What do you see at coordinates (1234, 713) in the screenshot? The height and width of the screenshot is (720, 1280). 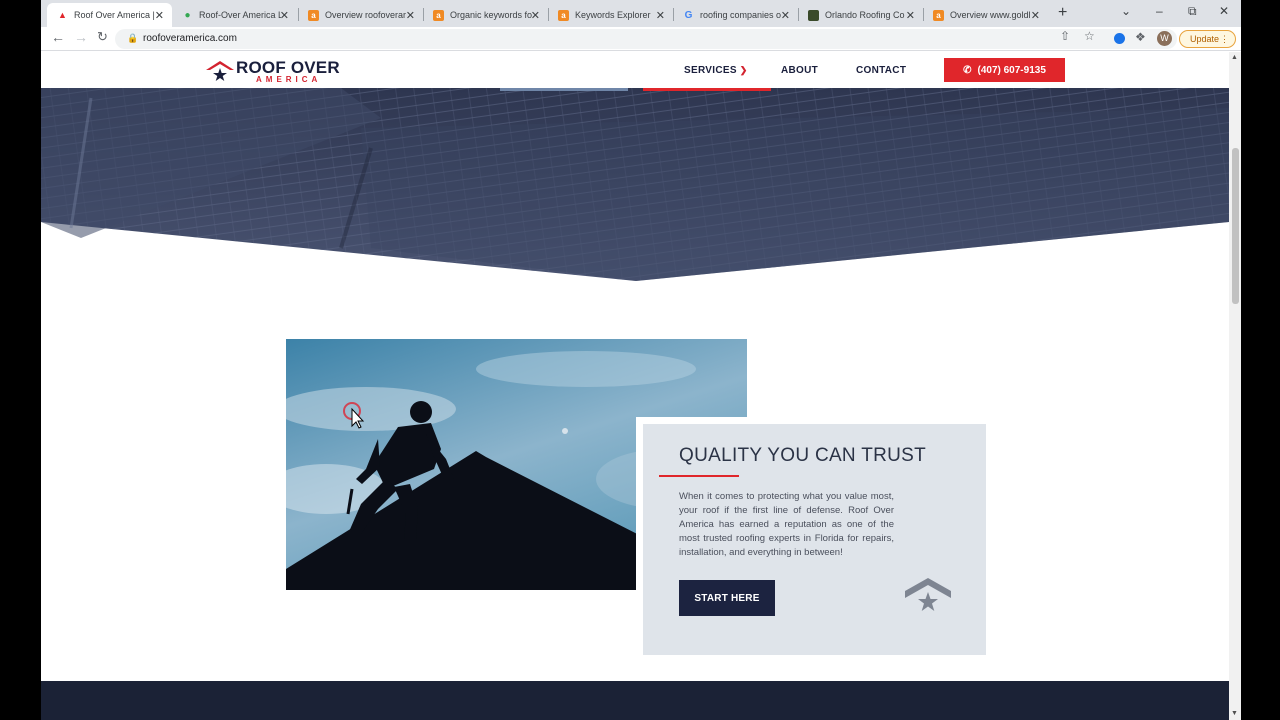 I see `scroll-down-arrow-icon: ▼` at bounding box center [1234, 713].